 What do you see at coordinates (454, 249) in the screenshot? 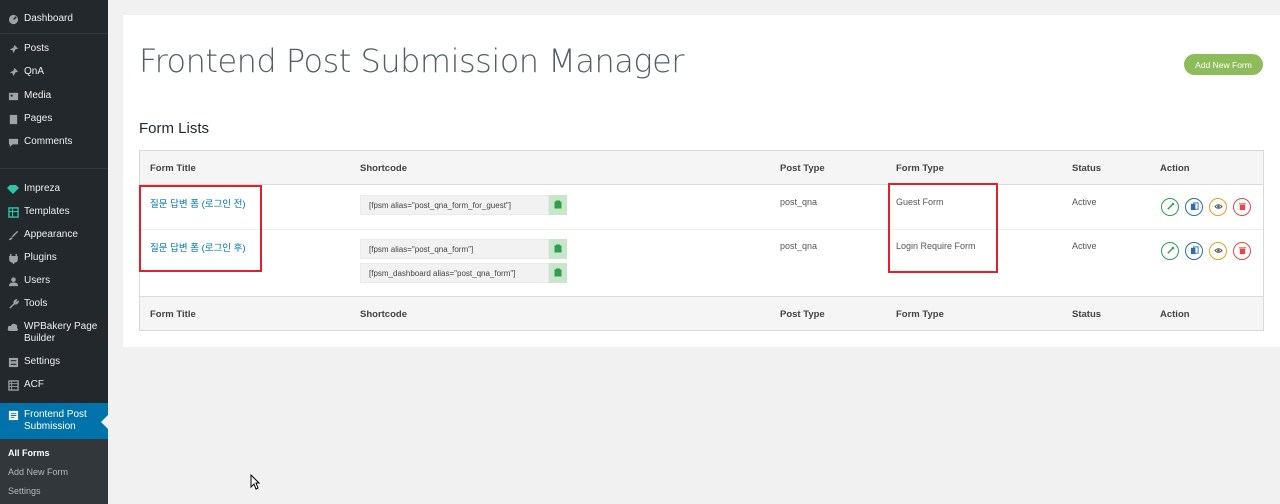
I see `shortcode-field: [fpsm alias="post_qna_form"]` at bounding box center [454, 249].